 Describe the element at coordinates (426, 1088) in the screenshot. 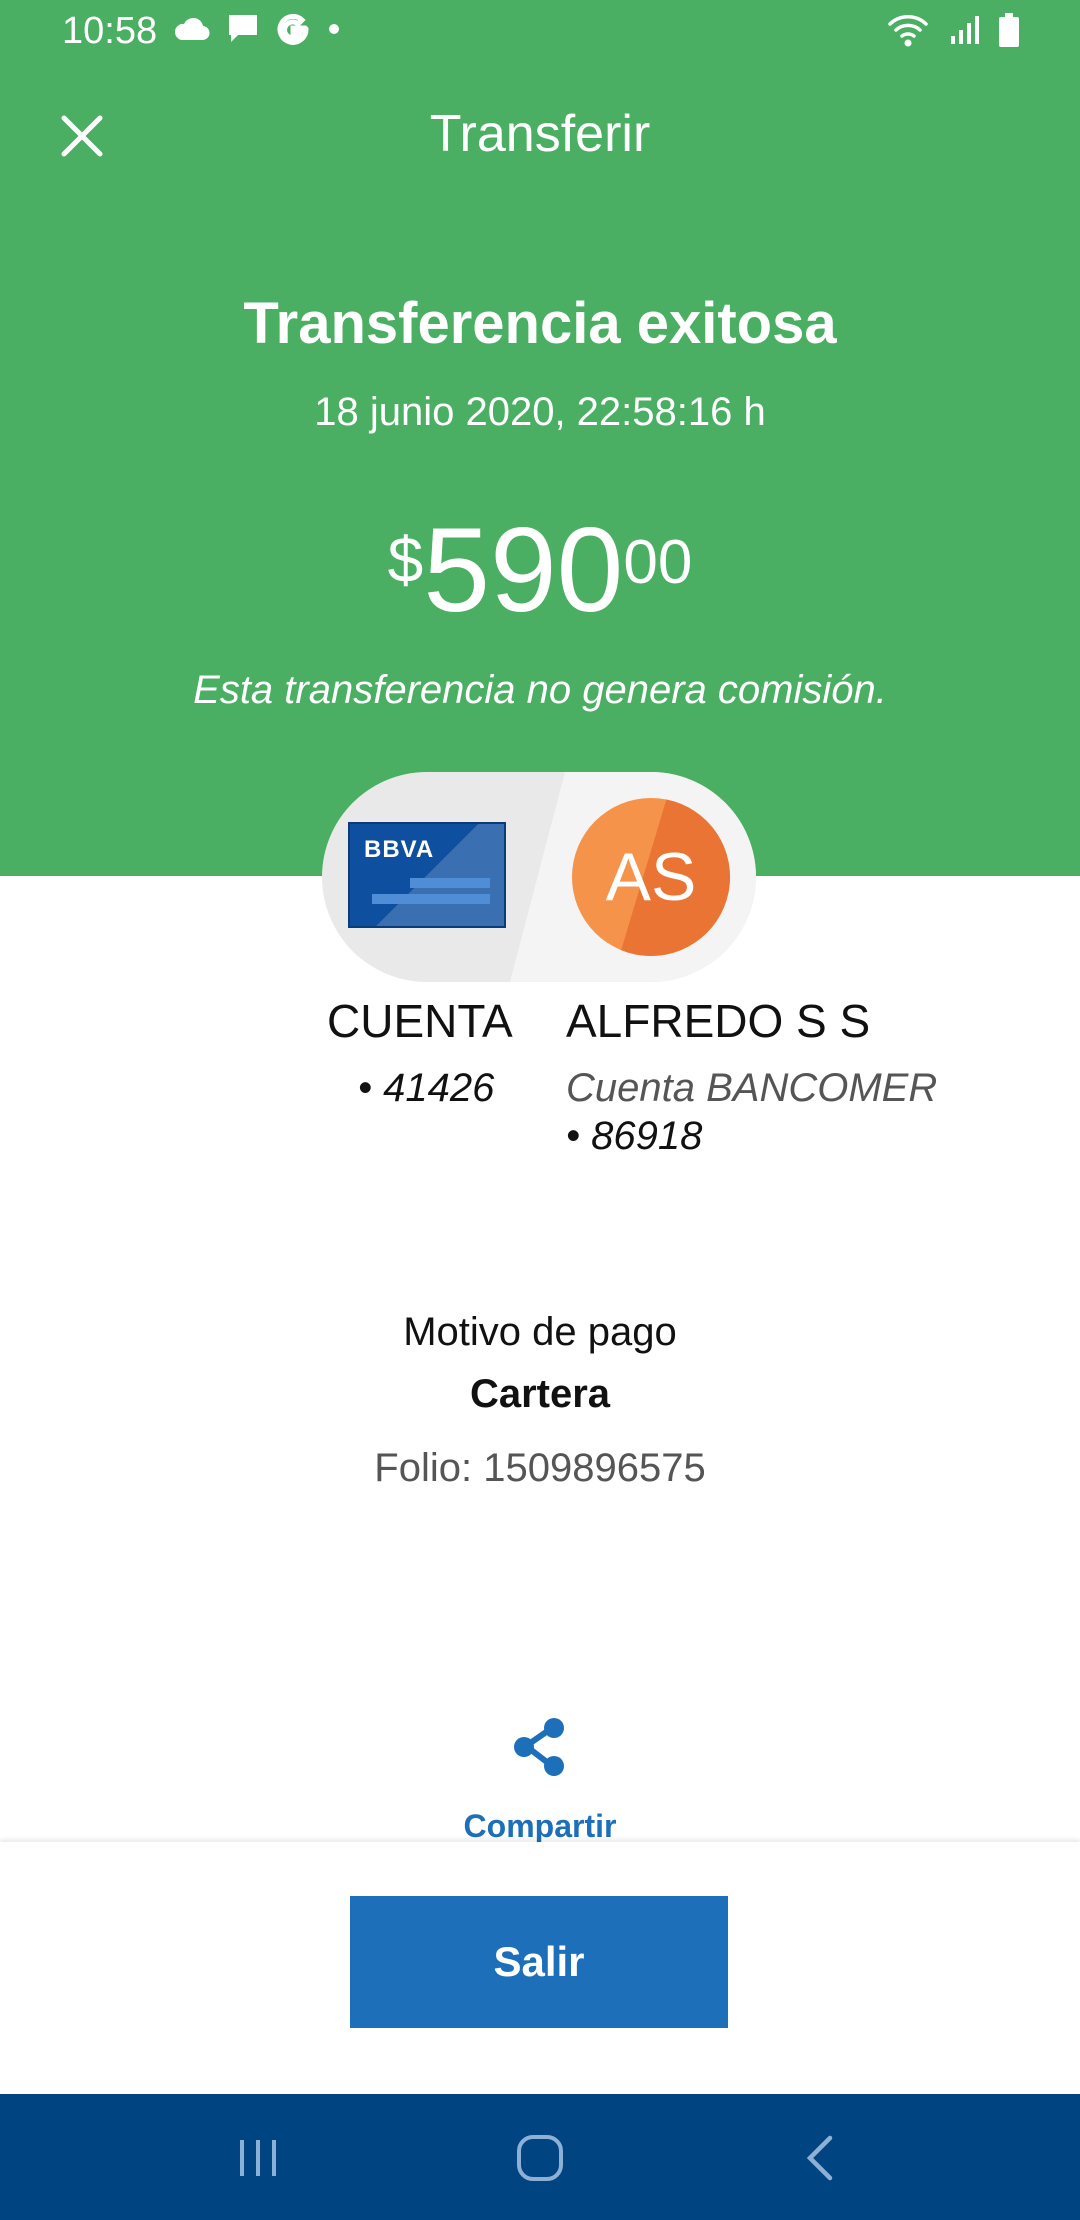

I see `origin-account-number: • 41426` at that location.